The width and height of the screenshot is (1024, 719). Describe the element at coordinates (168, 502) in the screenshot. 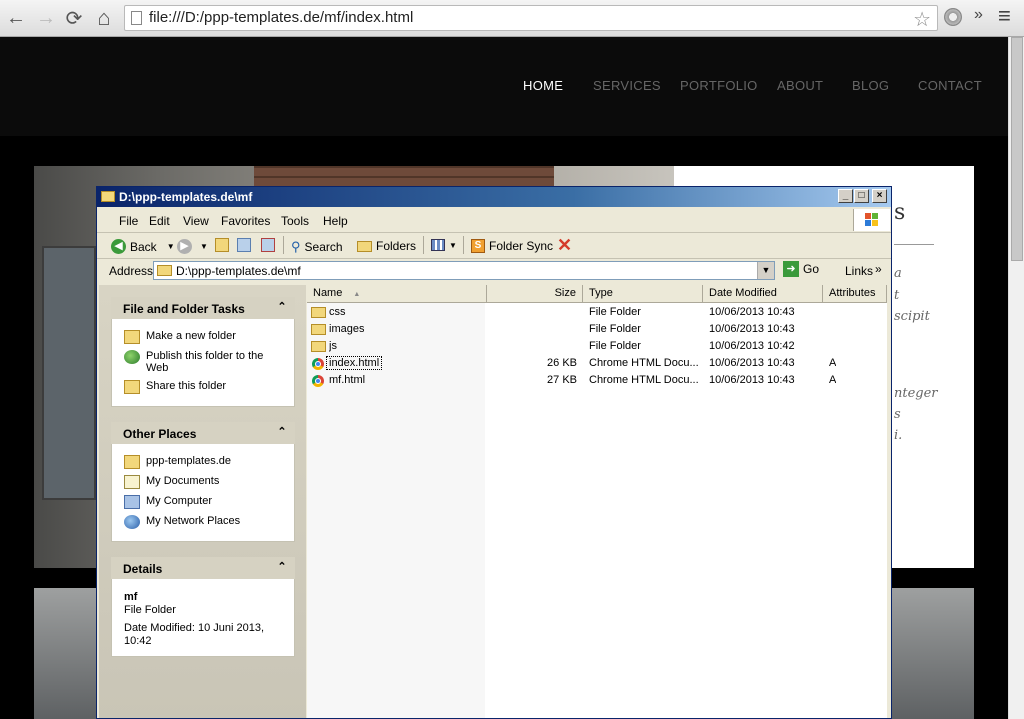

I see `place-my-computer: My Computer` at that location.